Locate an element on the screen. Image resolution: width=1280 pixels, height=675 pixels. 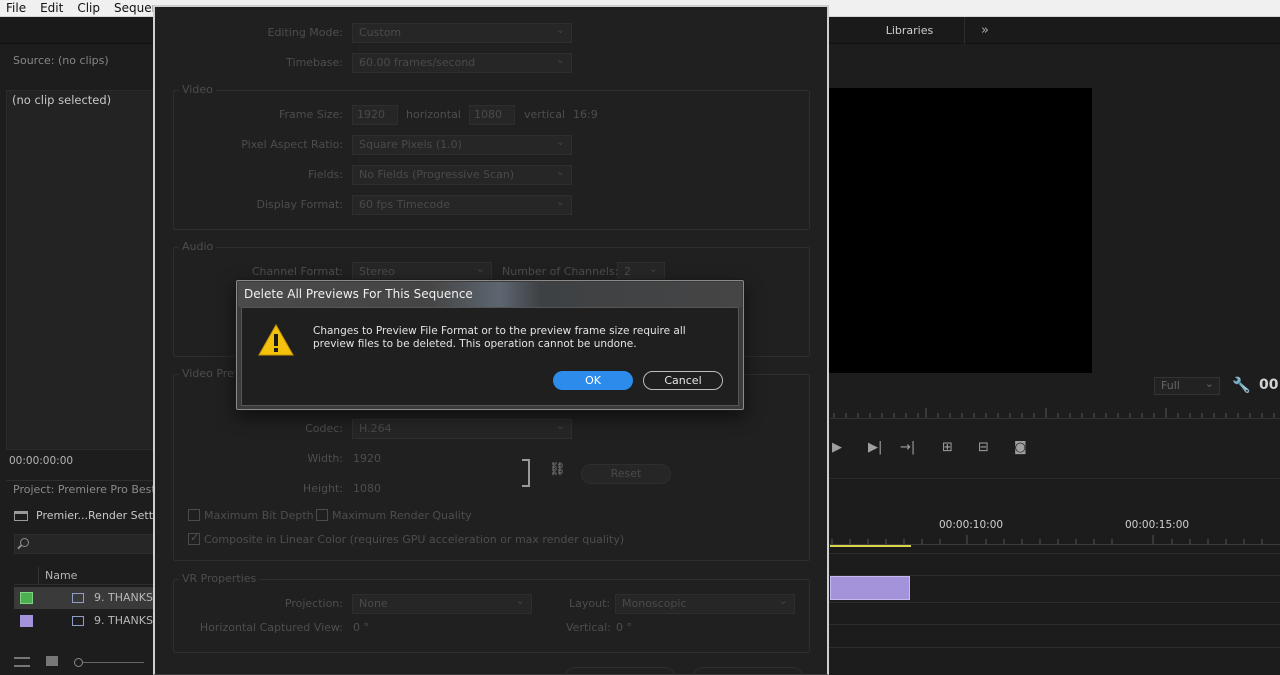
reset-button: Reset is located at coordinates (626, 474).